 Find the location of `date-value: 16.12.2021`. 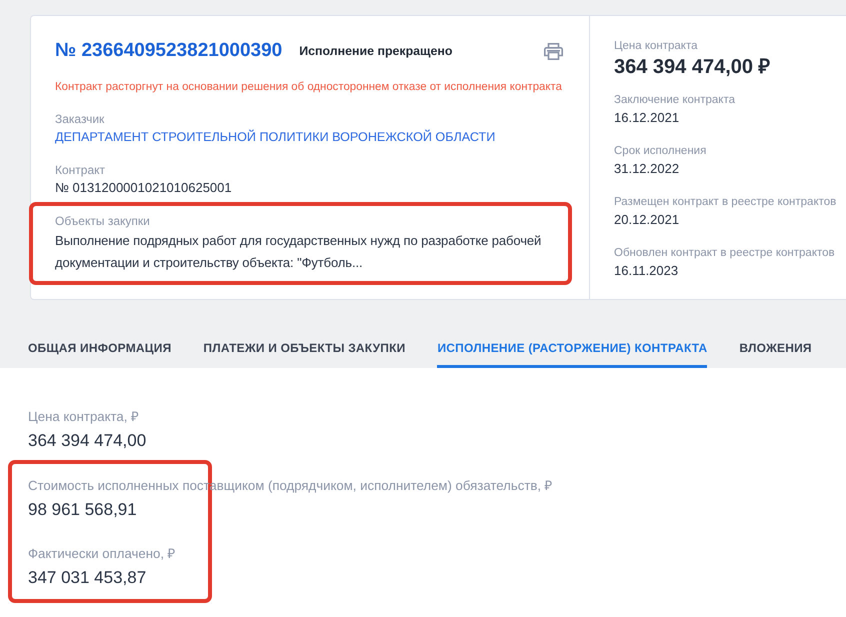

date-value: 16.12.2021 is located at coordinates (647, 118).